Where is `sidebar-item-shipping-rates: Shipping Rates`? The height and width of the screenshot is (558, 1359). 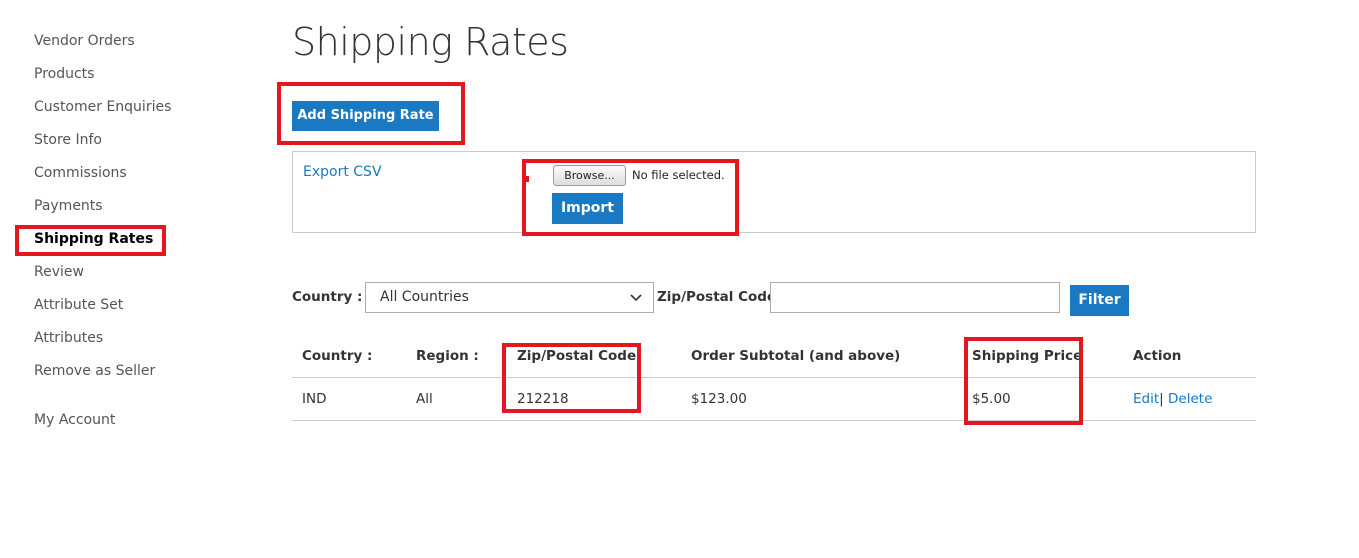 sidebar-item-shipping-rates: Shipping Rates is located at coordinates (93, 239).